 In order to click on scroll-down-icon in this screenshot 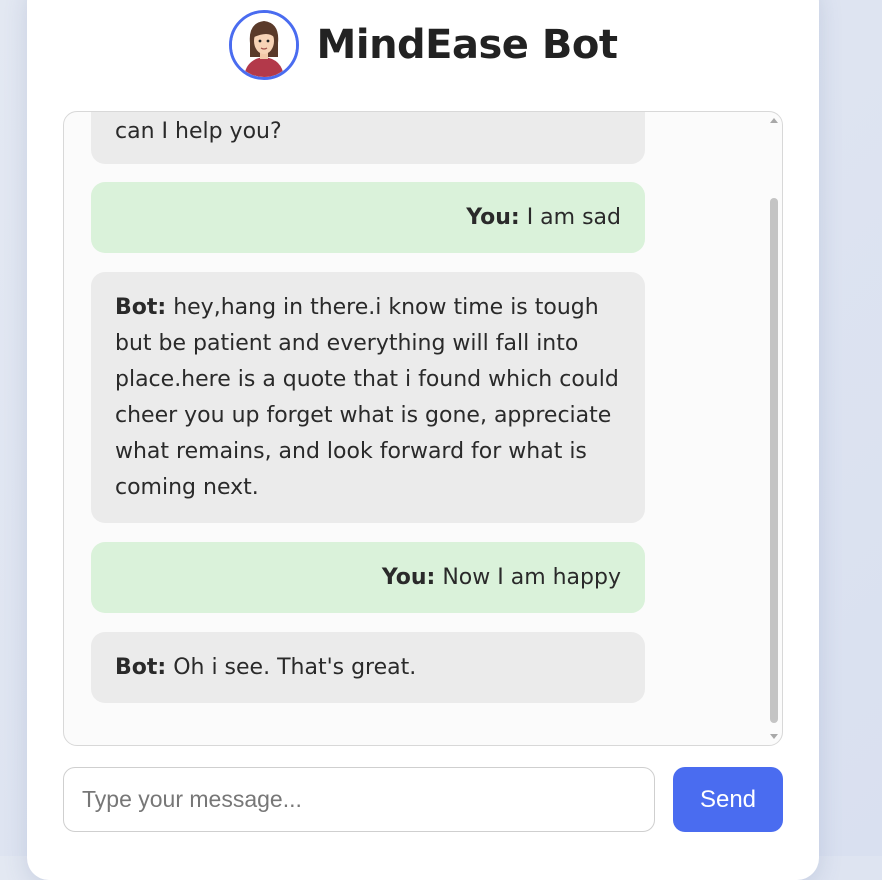, I will do `click(774, 736)`.